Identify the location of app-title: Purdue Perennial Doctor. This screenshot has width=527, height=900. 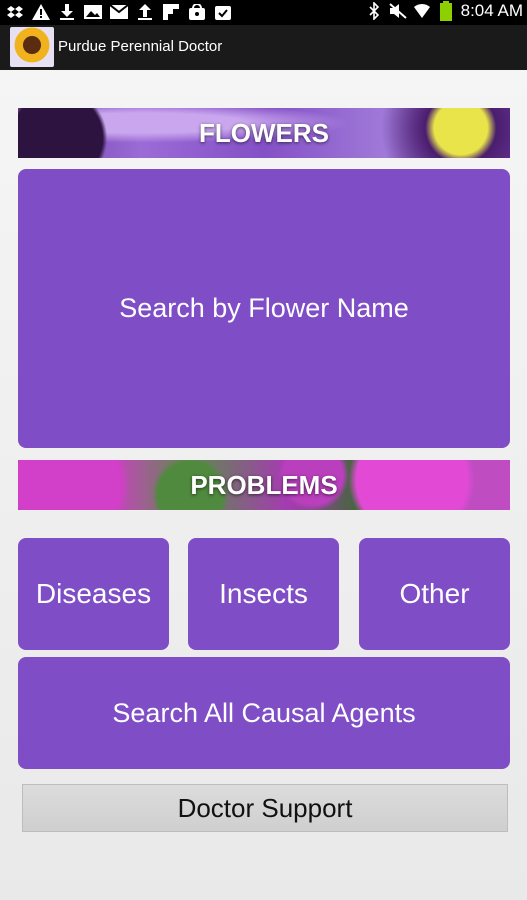
(140, 46).